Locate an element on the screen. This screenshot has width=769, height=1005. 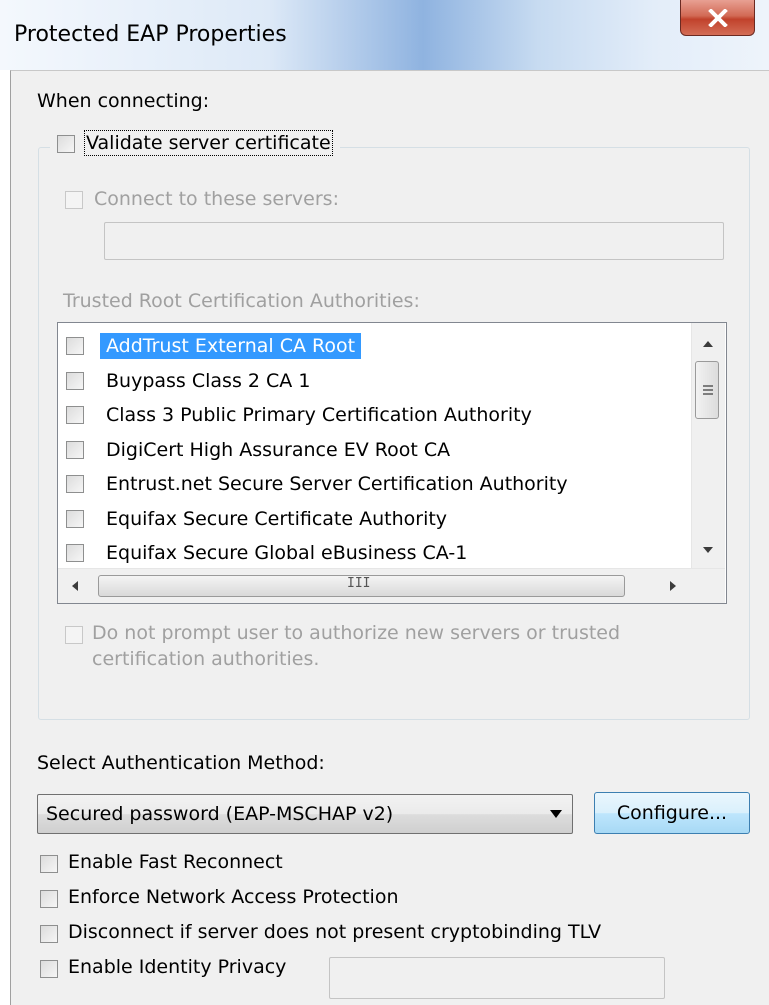
horizontal-grip: III is located at coordinates (359, 583).